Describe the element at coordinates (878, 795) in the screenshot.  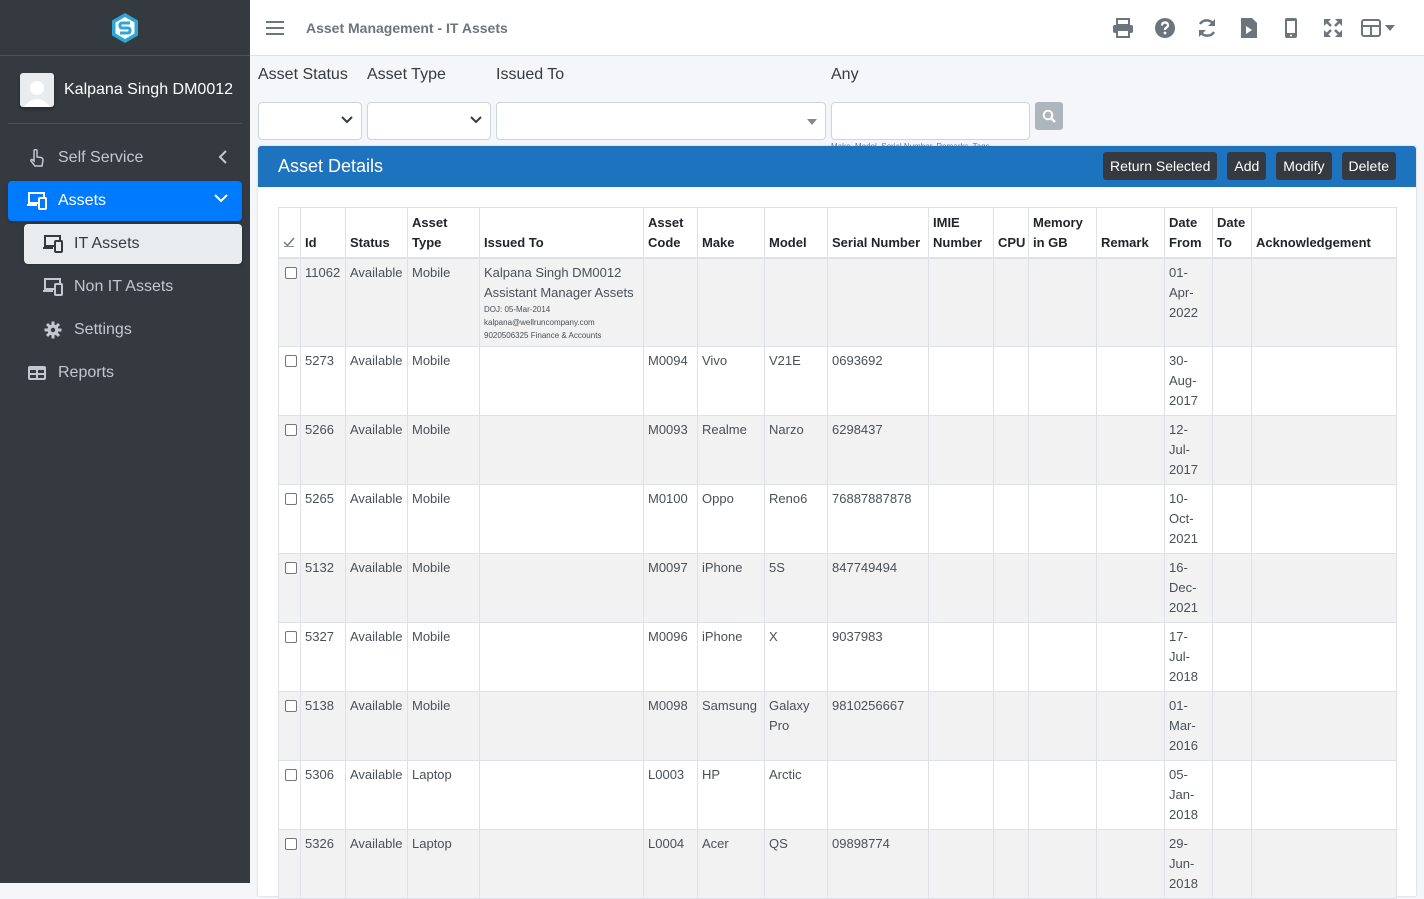
I see `cell-serial` at that location.